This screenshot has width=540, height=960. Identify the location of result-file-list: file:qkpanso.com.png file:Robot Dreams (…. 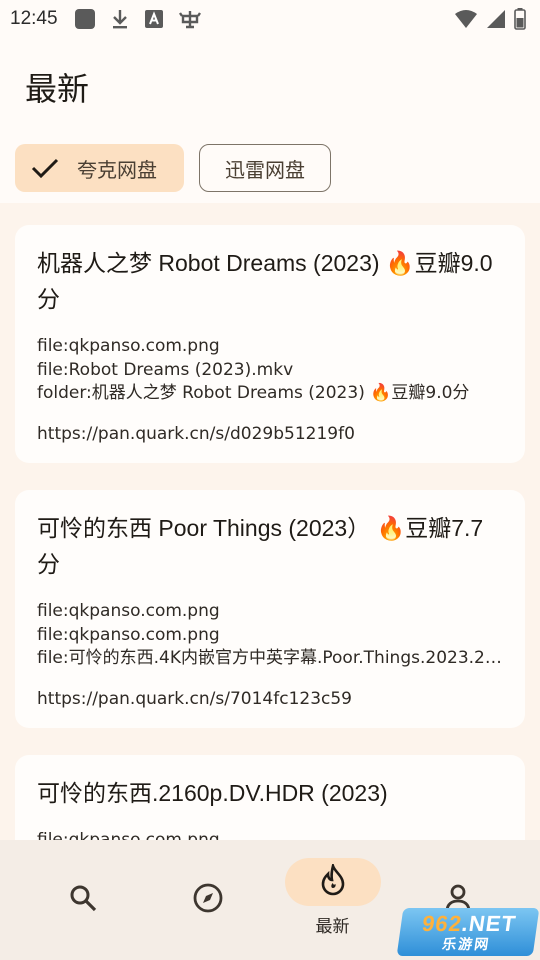
(270, 370).